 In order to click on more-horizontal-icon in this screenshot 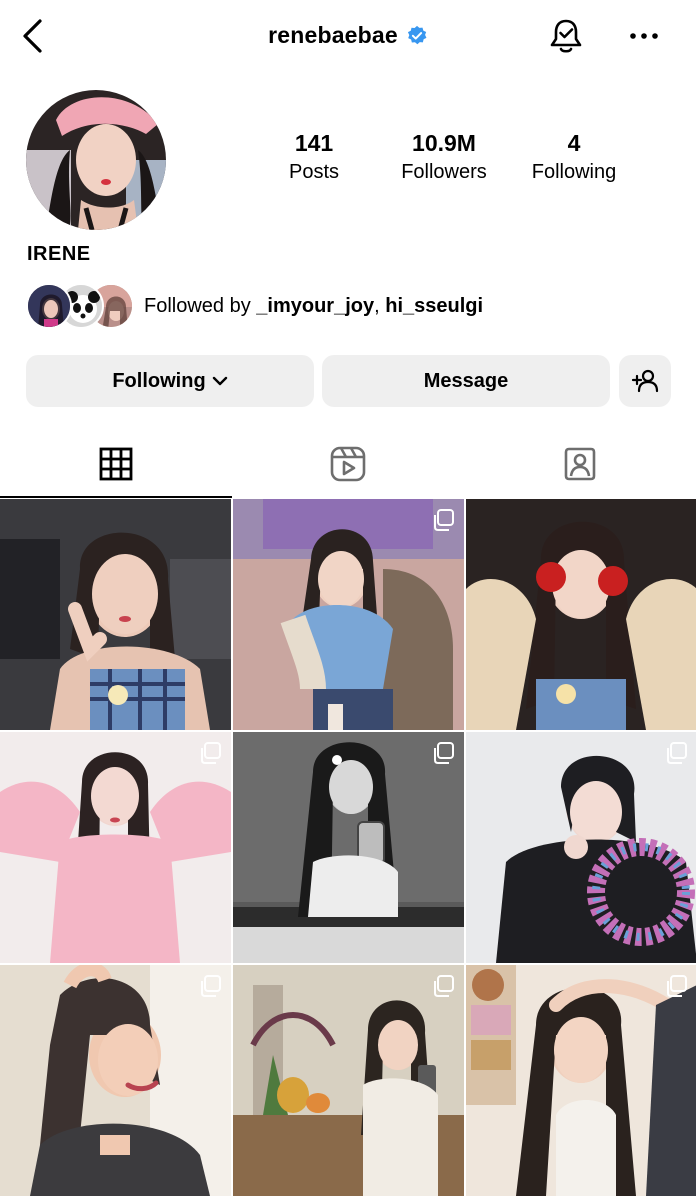, I will do `click(644, 36)`.